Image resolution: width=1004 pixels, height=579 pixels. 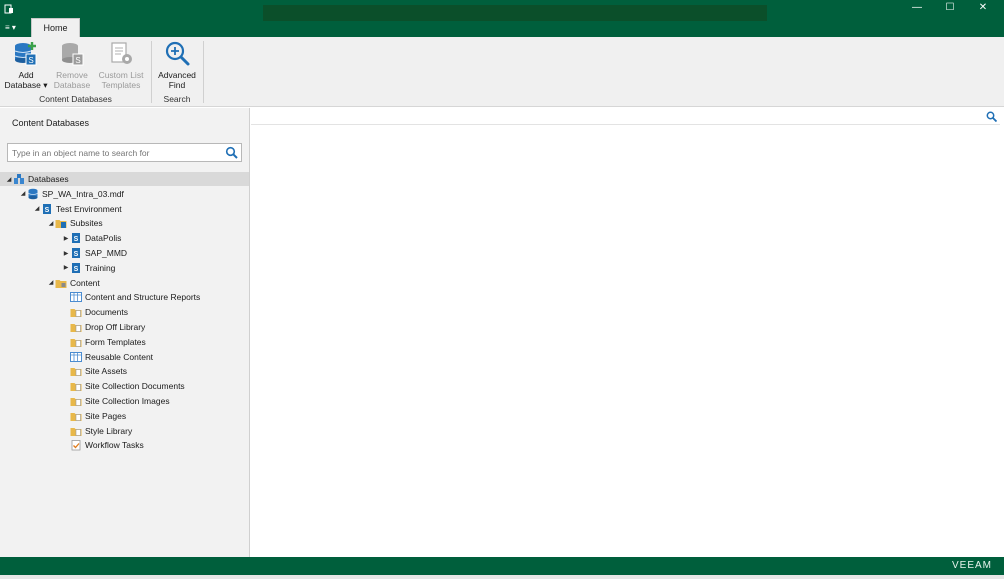 What do you see at coordinates (135, 386) in the screenshot?
I see `tree-item-label: Site Collection Documents` at bounding box center [135, 386].